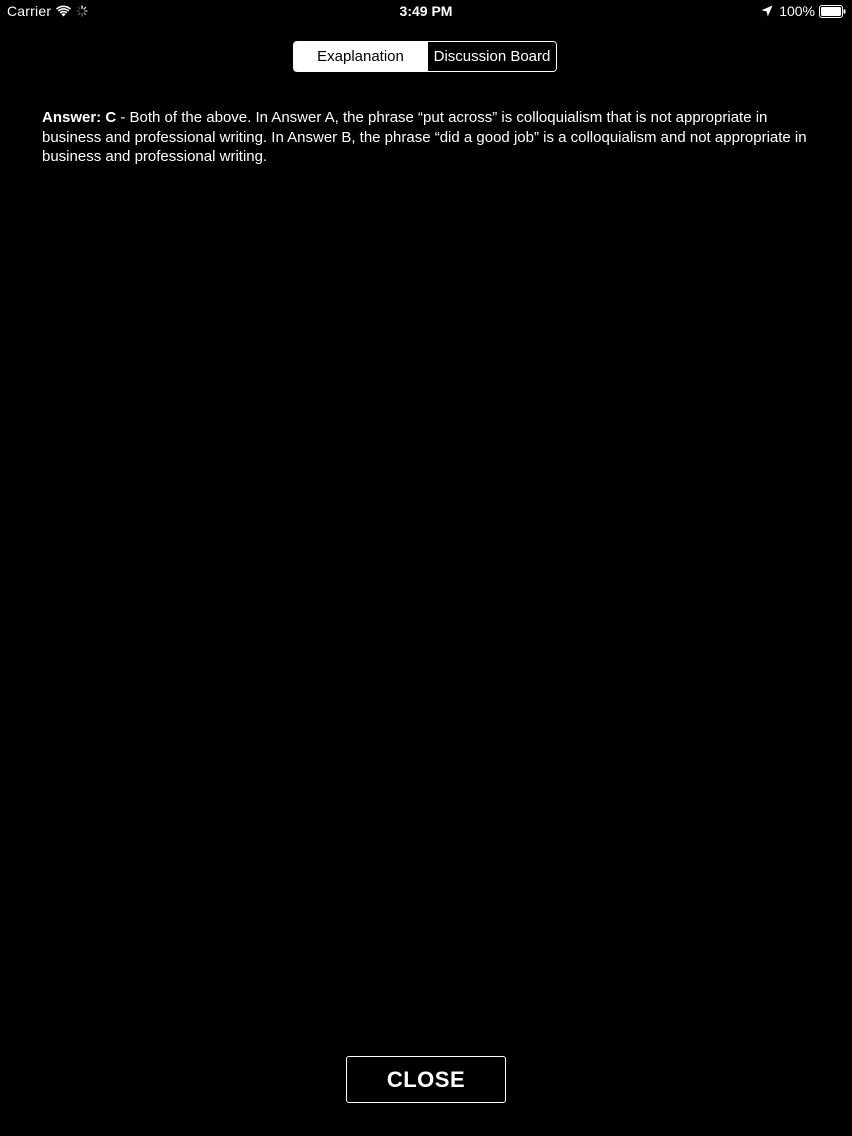 The image size is (852, 1136). What do you see at coordinates (360, 56) in the screenshot?
I see `tab-explanation: Exaplanation` at bounding box center [360, 56].